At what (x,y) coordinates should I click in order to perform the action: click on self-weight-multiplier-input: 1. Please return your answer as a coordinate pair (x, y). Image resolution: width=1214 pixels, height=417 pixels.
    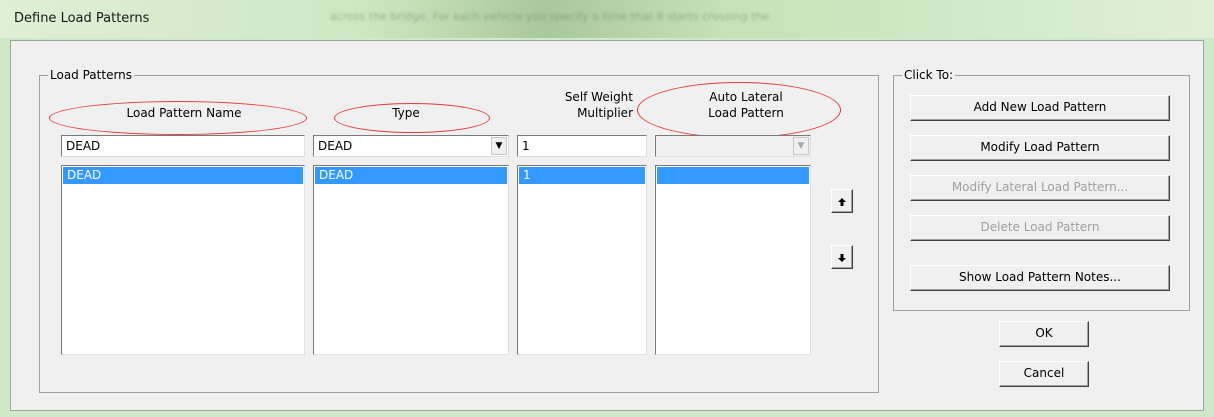
    Looking at the image, I should click on (582, 146).